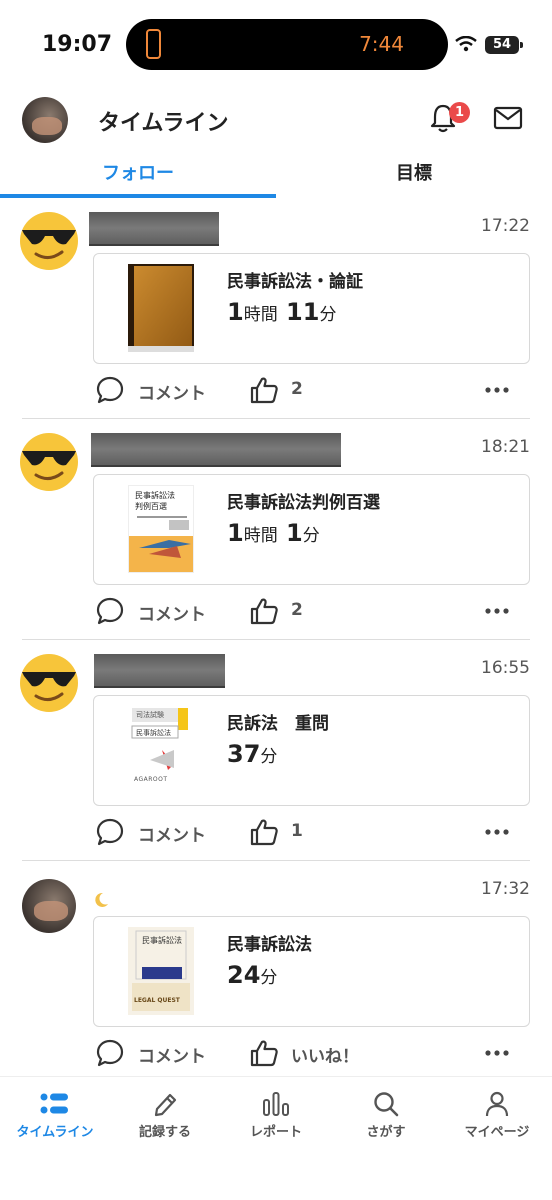  What do you see at coordinates (497, 1104) in the screenshot?
I see `person-icon` at bounding box center [497, 1104].